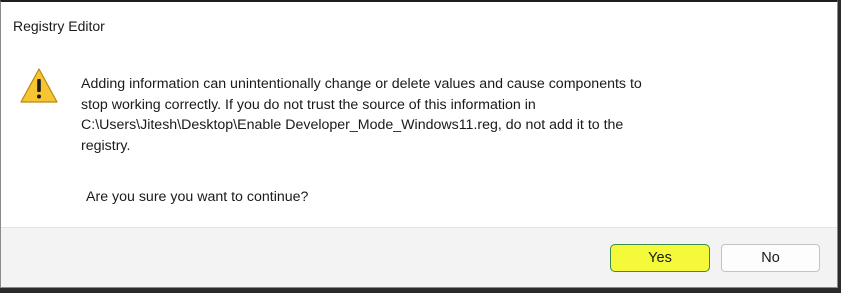 The height and width of the screenshot is (293, 841). I want to click on yes-button: Yes, so click(660, 258).